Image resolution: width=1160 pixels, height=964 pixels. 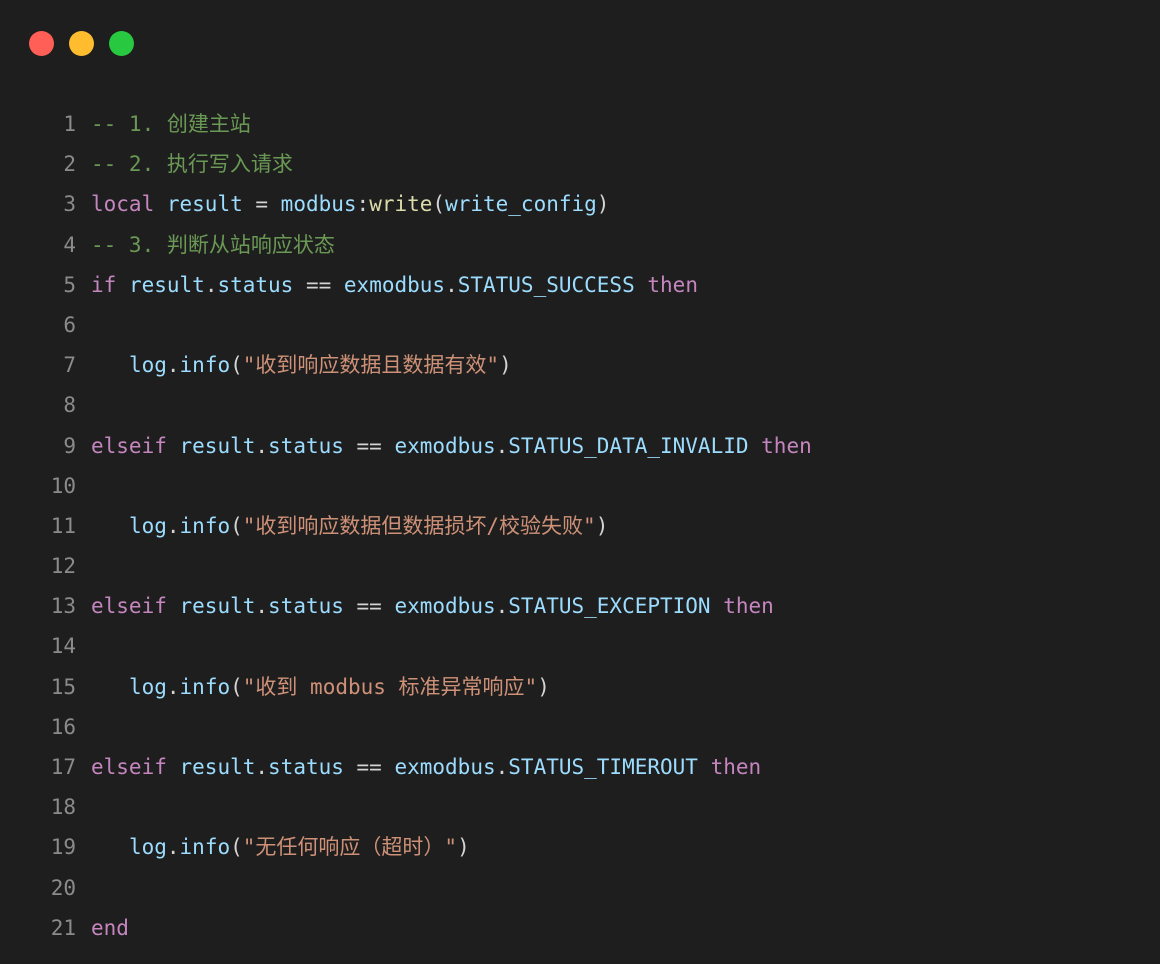 I want to click on code-token: STATUS_EXCEPTION, so click(x=609, y=606).